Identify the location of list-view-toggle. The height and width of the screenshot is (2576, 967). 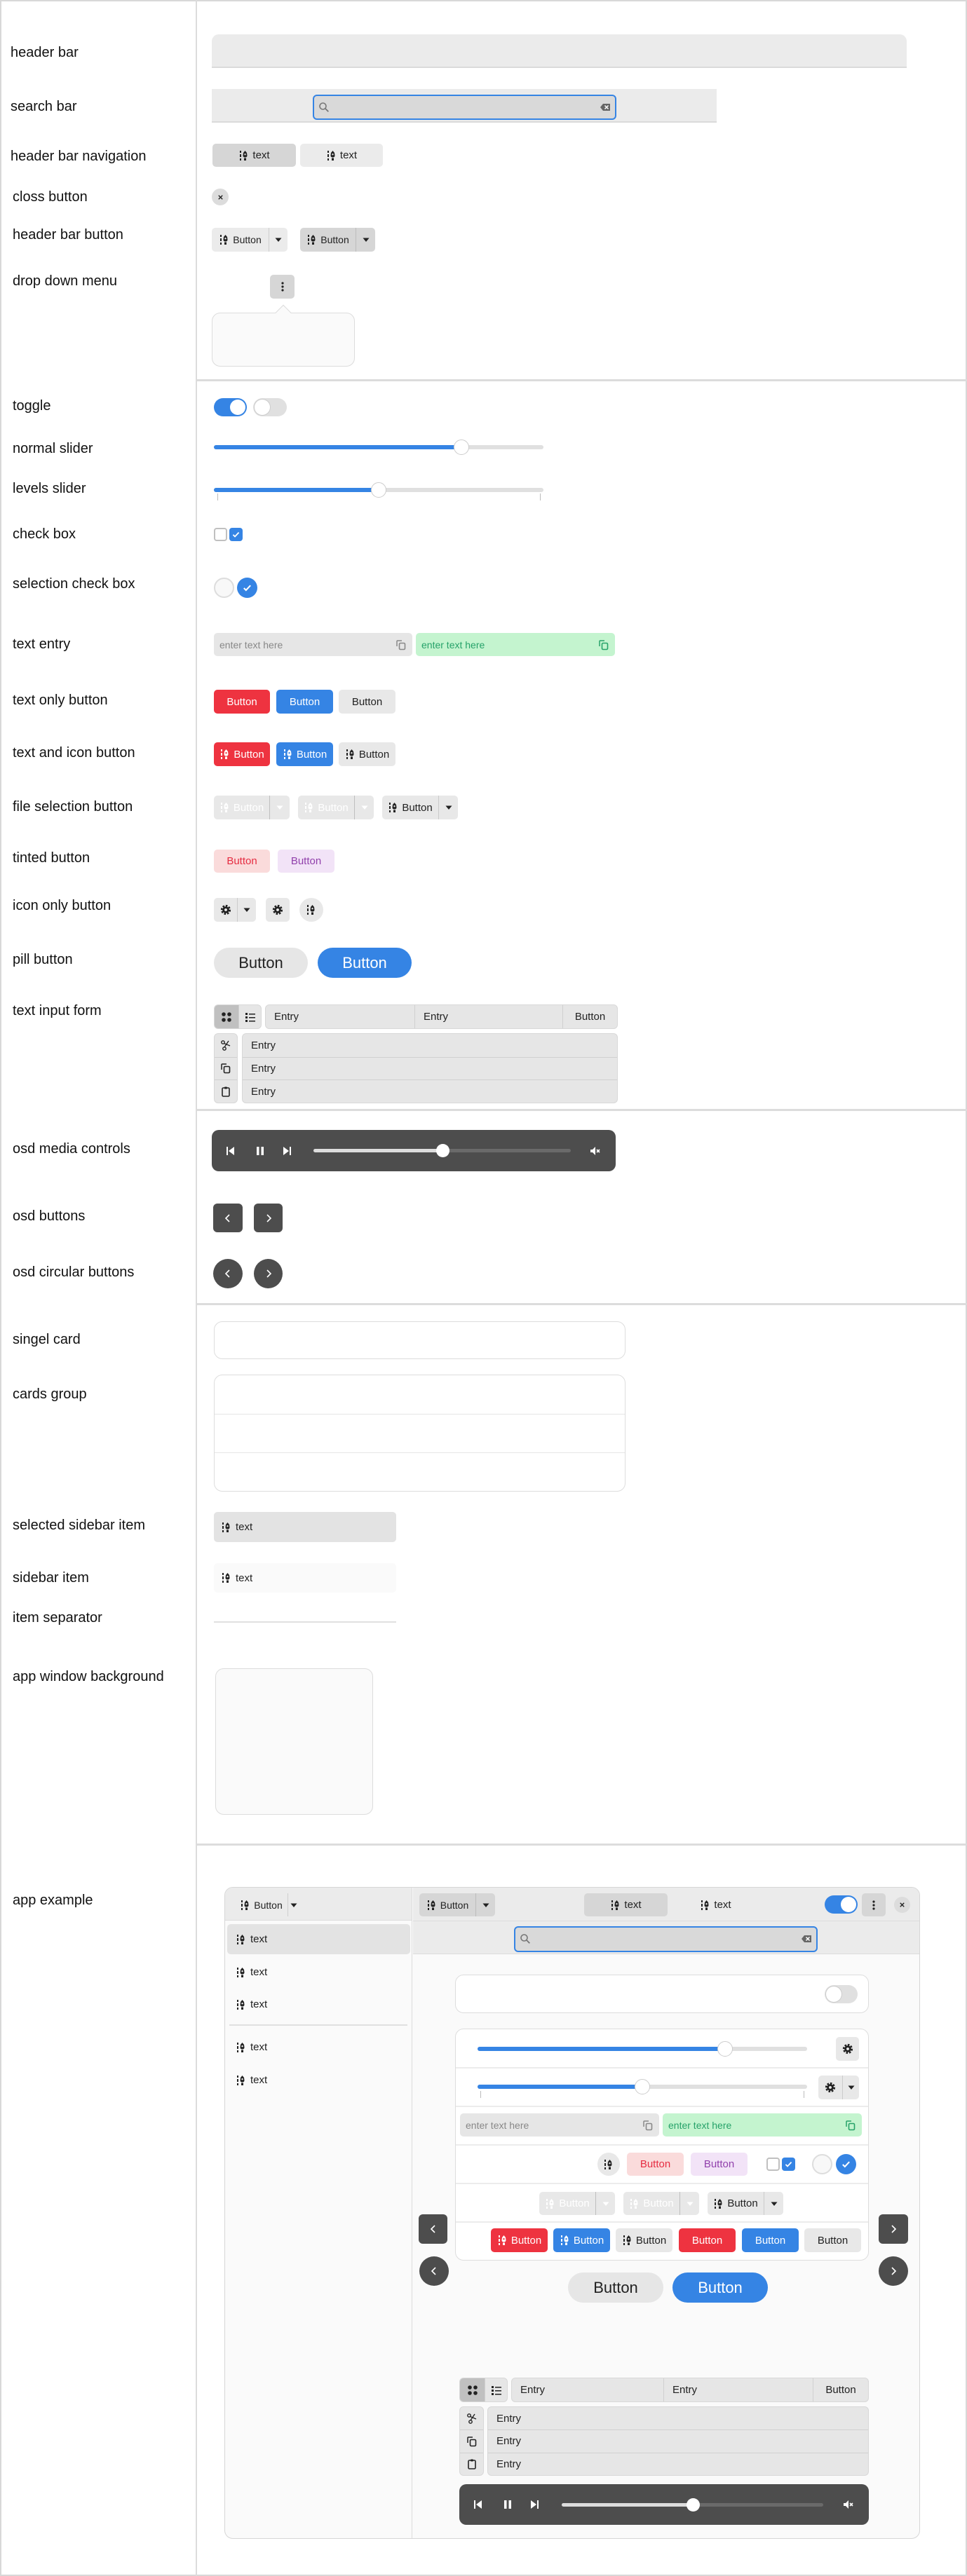
(249, 1017).